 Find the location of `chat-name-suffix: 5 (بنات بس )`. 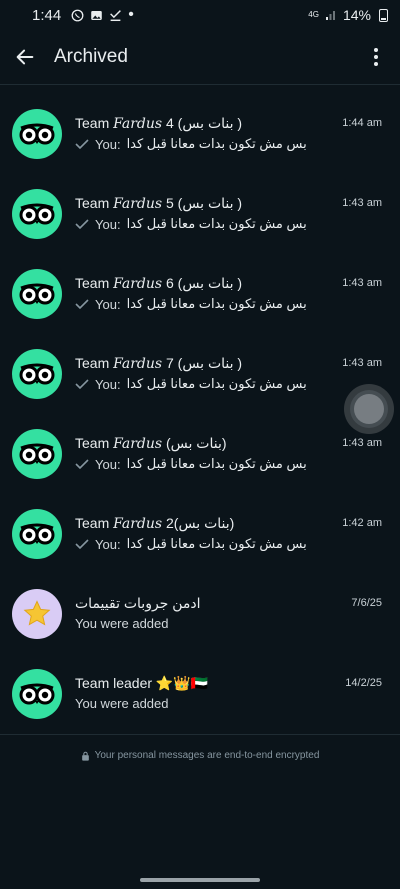

chat-name-suffix: 5 (بنات بس ) is located at coordinates (202, 203).